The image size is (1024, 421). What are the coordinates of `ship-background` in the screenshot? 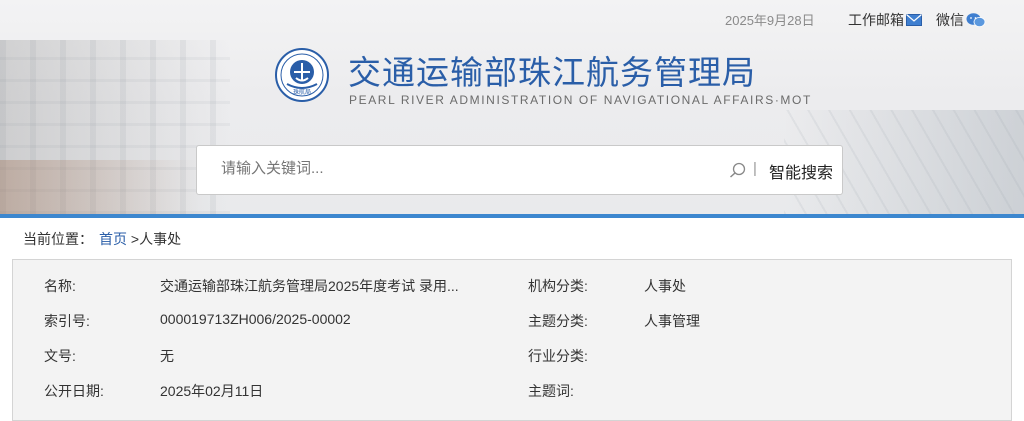 It's located at (100, 187).